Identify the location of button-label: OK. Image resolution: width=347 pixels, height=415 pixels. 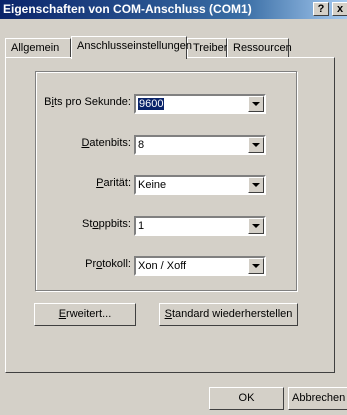
(246, 398).